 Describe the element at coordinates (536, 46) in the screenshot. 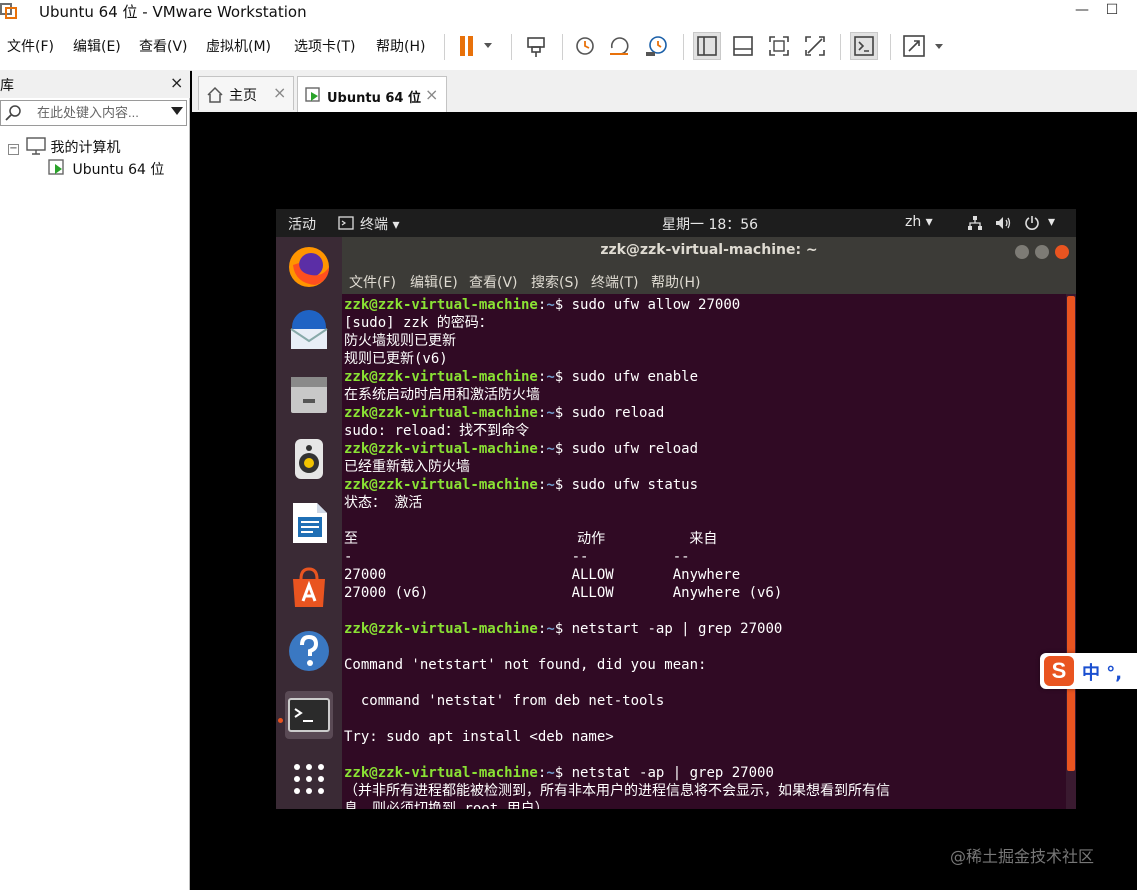

I see `send-ctrl-alt-del-button` at that location.